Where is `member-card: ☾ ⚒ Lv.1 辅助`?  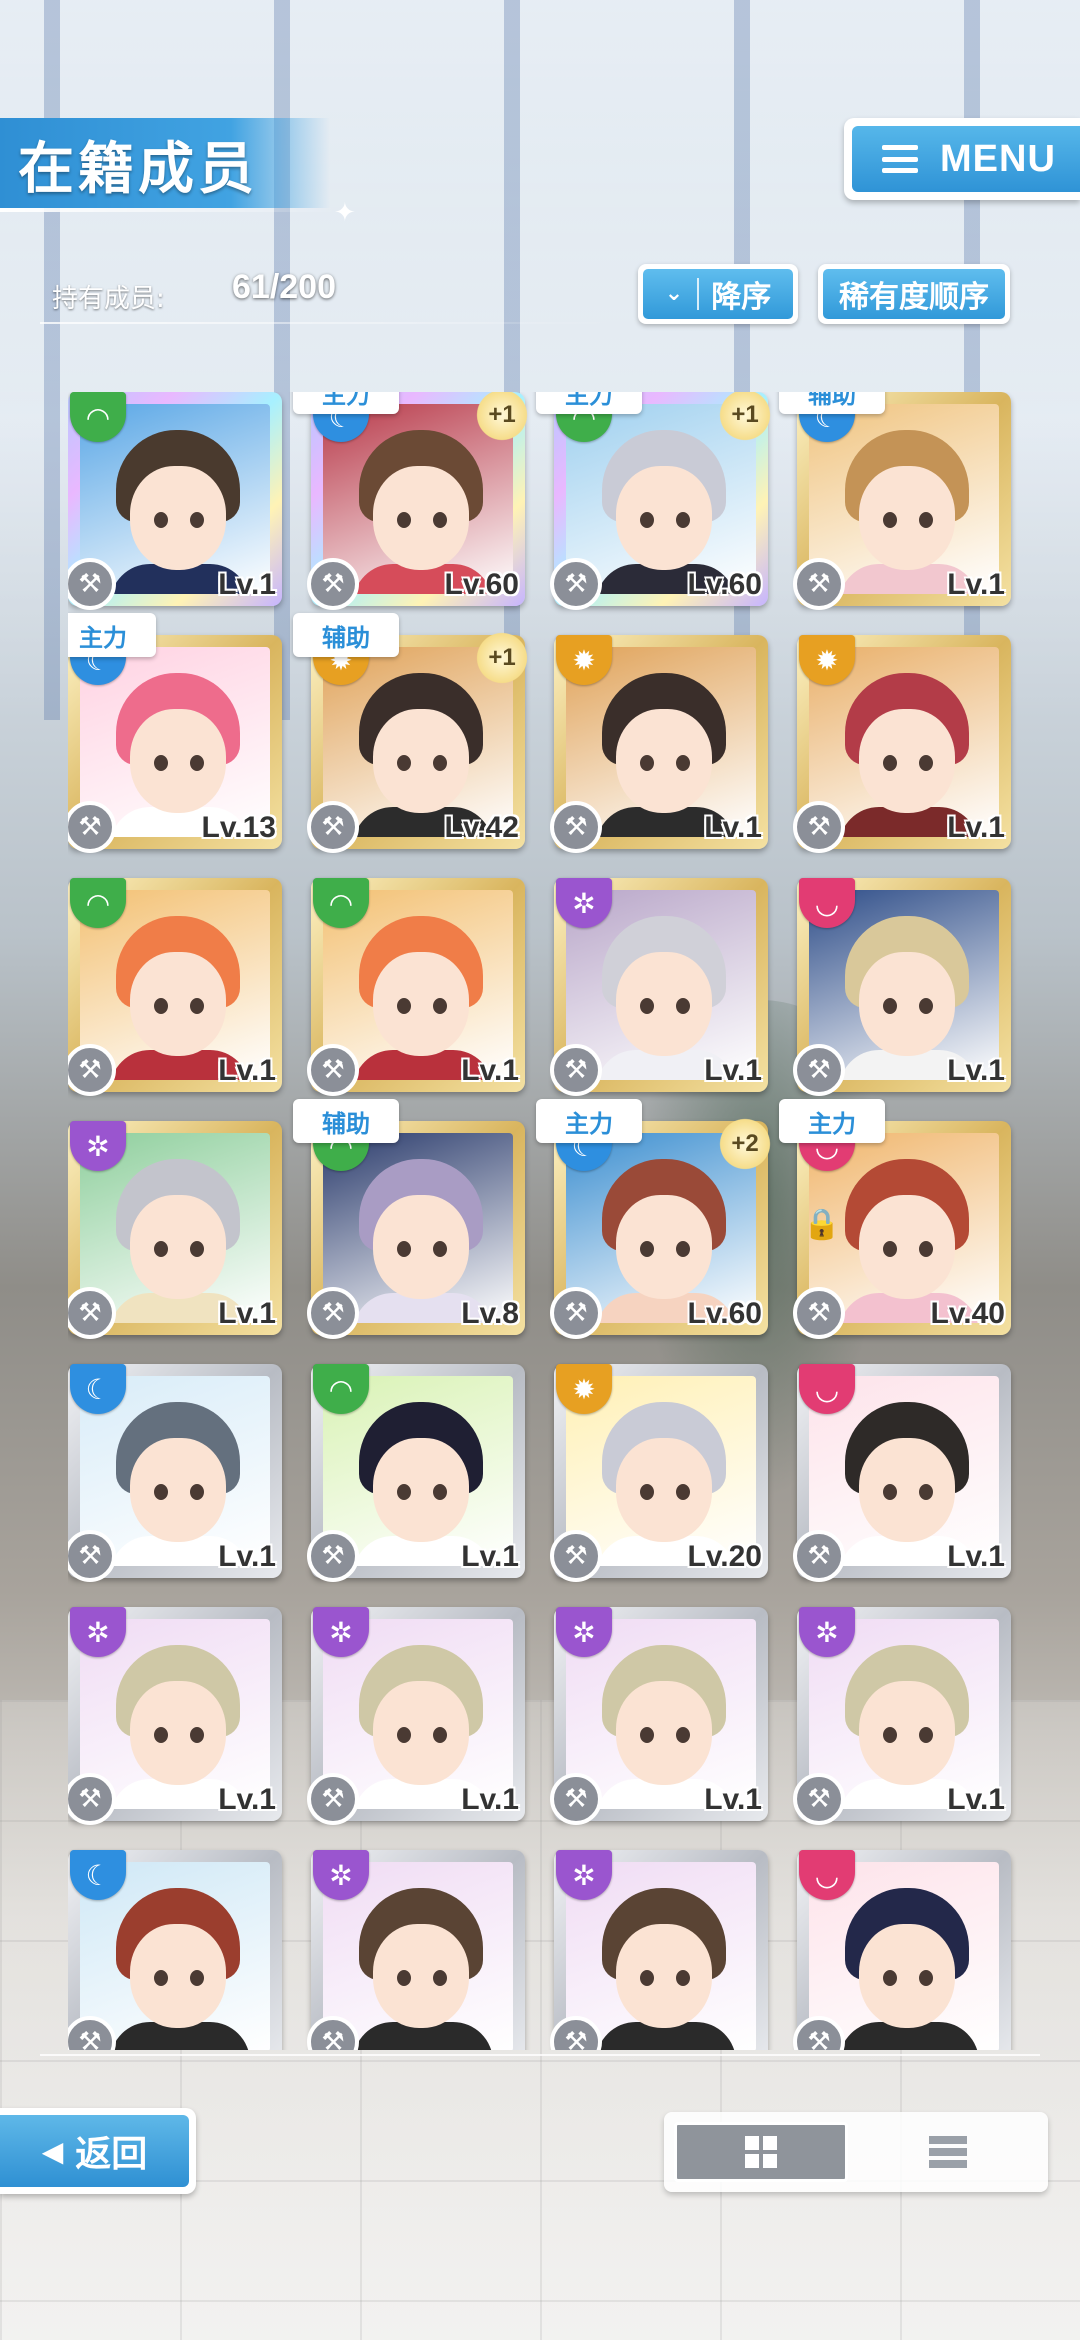
member-card: ☾ ⚒ Lv.1 辅助 is located at coordinates (895, 501).